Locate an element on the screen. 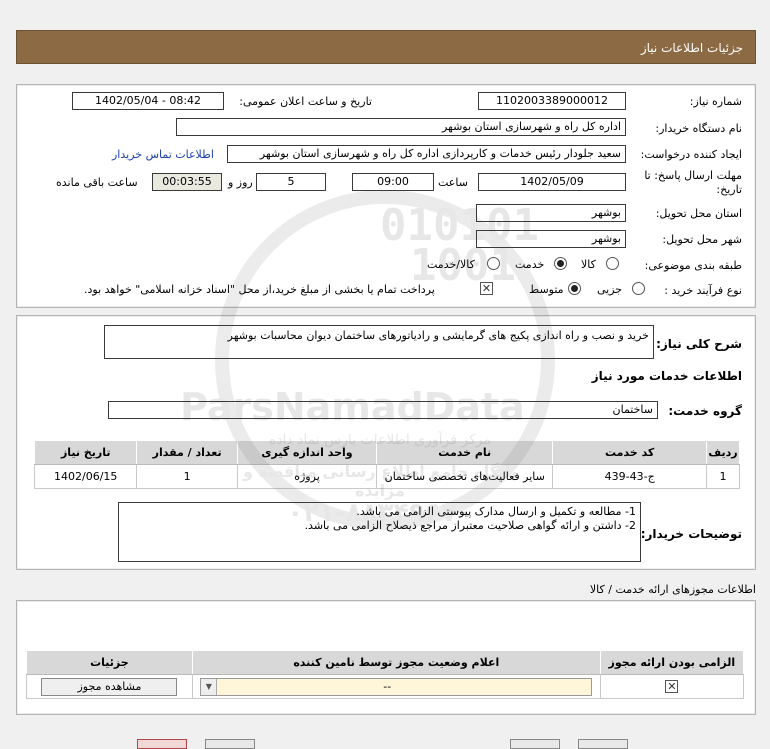 This screenshot has width=770, height=749. service-group-field: ساختمان is located at coordinates (383, 410).